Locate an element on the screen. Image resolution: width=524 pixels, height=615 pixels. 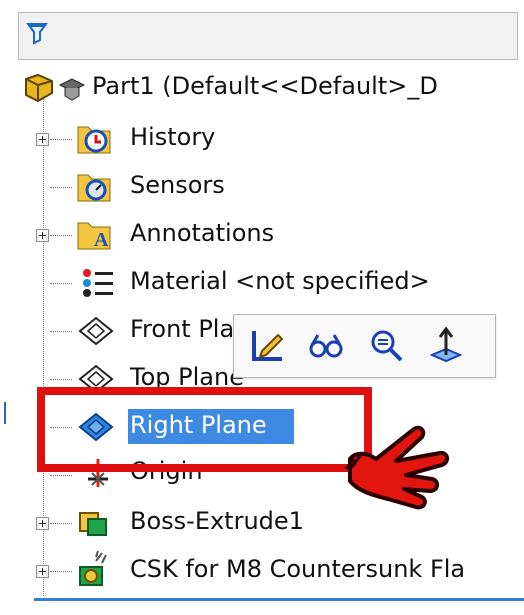
boss-extrude-label: Boss-Extrude1 is located at coordinates (217, 521).